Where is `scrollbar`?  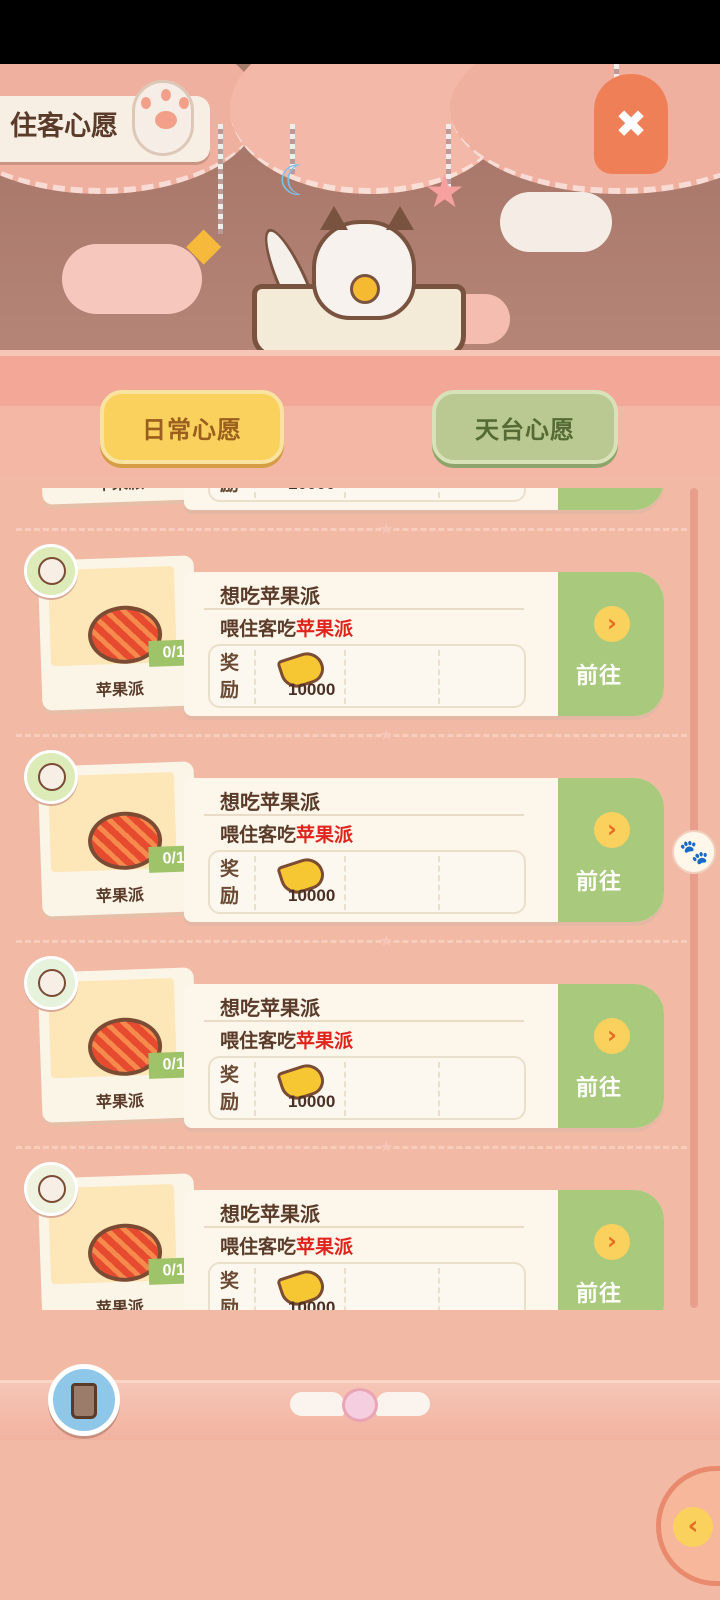
scrollbar is located at coordinates (694, 898).